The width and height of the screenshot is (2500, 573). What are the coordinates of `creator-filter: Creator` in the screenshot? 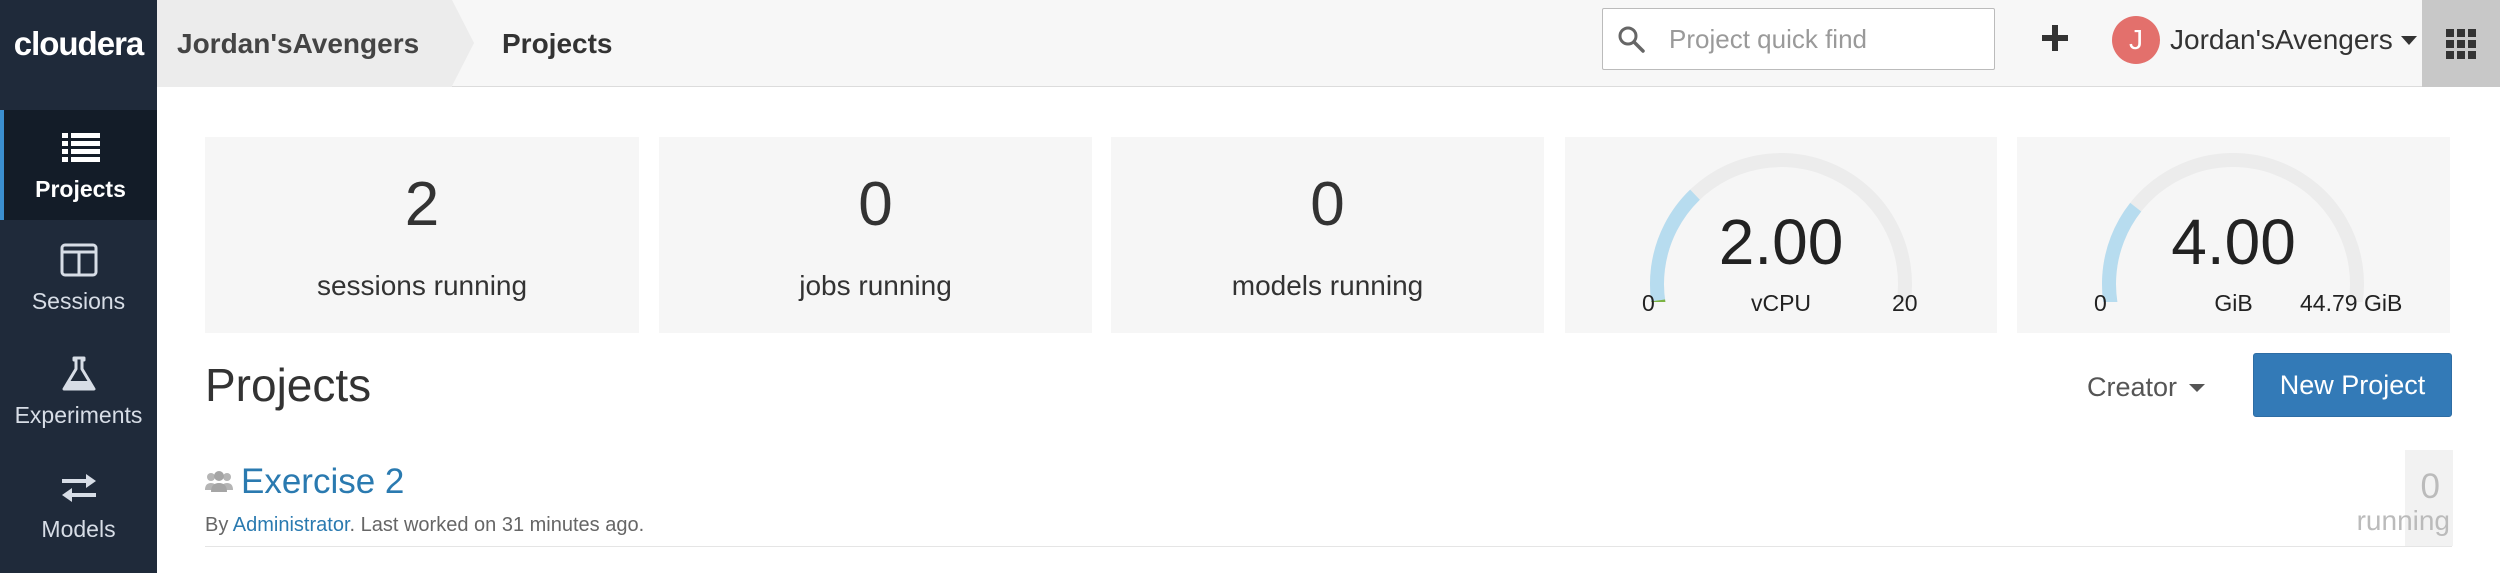 It's located at (2146, 387).